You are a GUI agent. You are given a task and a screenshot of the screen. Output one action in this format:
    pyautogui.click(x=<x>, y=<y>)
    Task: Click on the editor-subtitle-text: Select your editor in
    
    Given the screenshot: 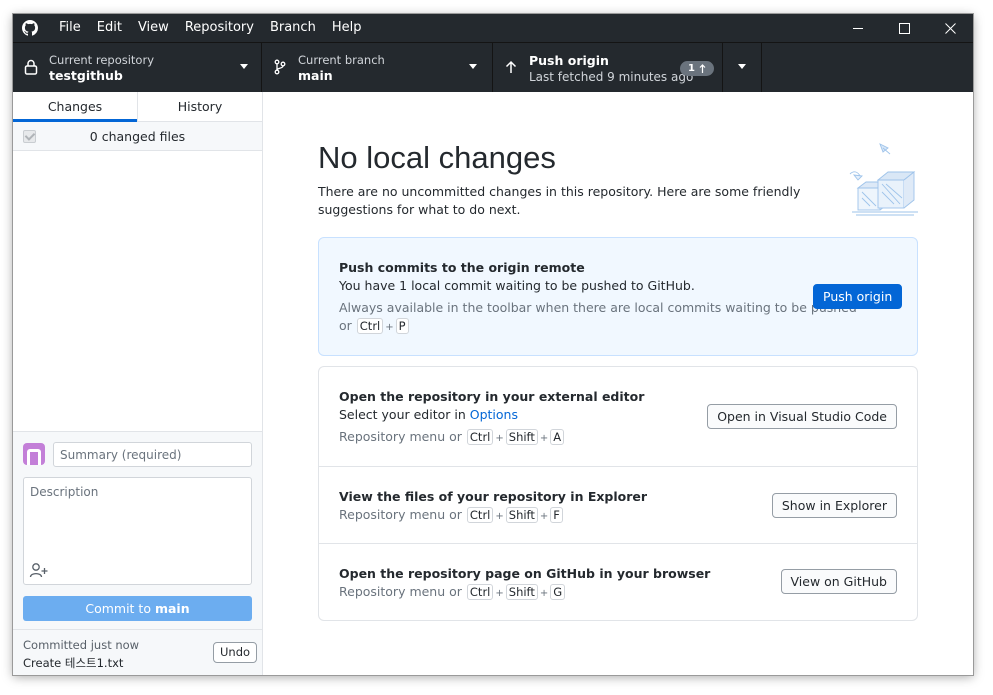 What is the action you would take?
    pyautogui.click(x=404, y=414)
    